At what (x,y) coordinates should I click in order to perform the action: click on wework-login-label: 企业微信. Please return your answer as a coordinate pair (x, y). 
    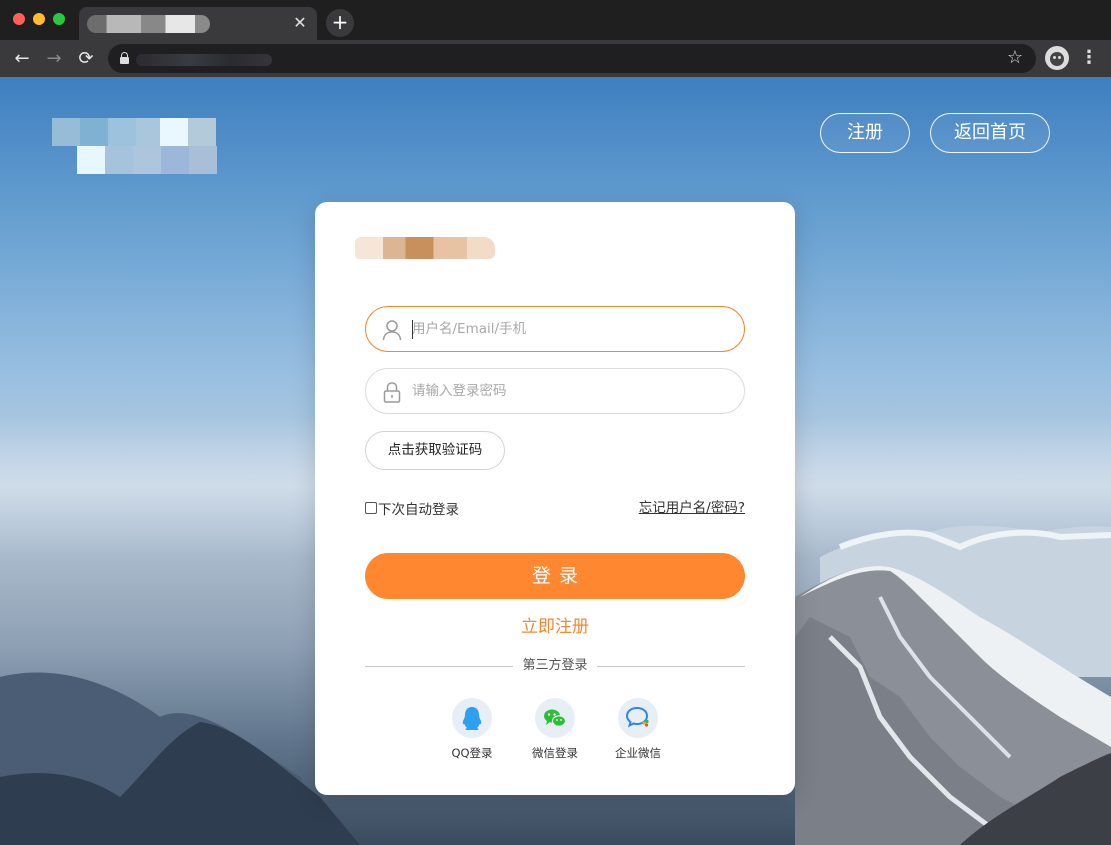
    Looking at the image, I should click on (638, 753).